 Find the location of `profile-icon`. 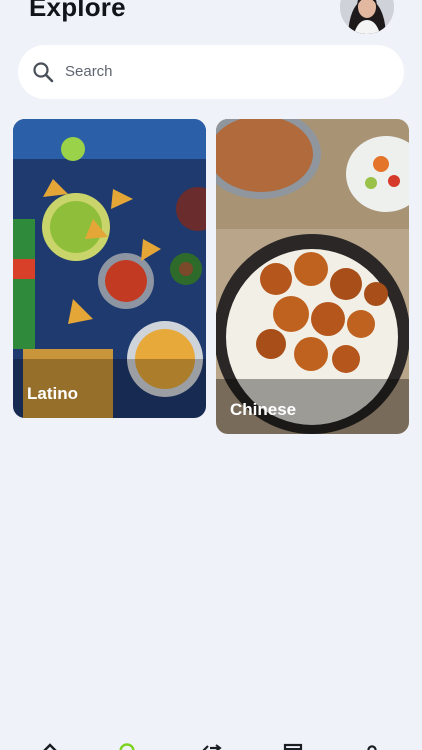

profile-icon is located at coordinates (372, 746).